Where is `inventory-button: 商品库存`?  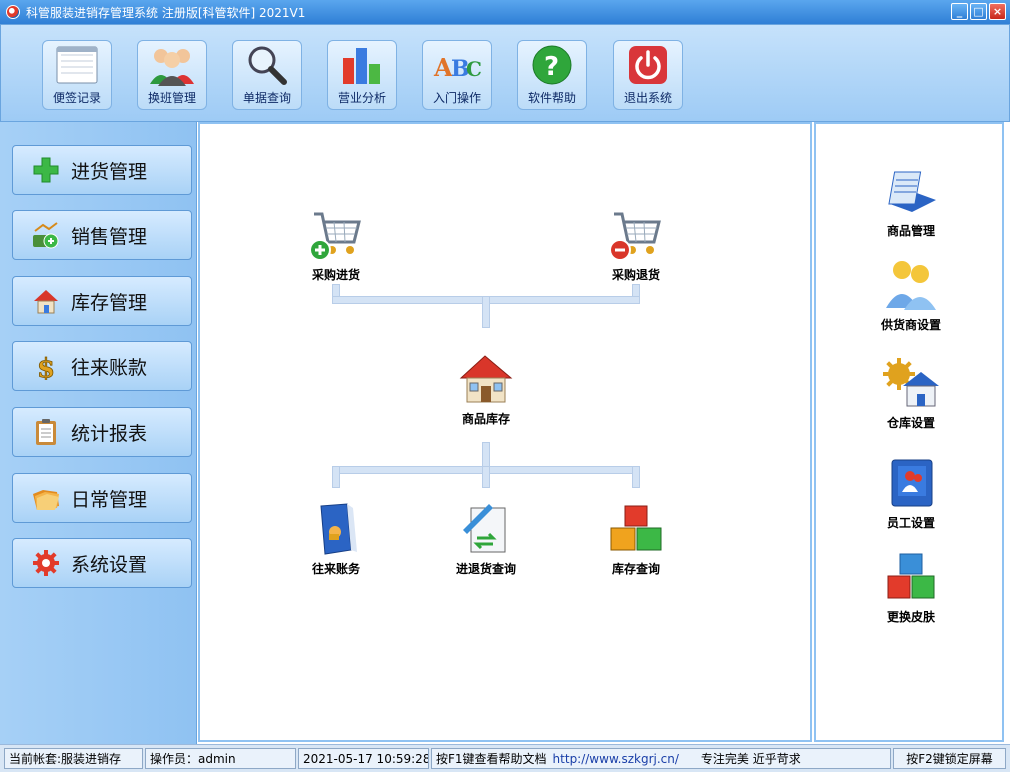 inventory-button: 商品库存 is located at coordinates (486, 388).